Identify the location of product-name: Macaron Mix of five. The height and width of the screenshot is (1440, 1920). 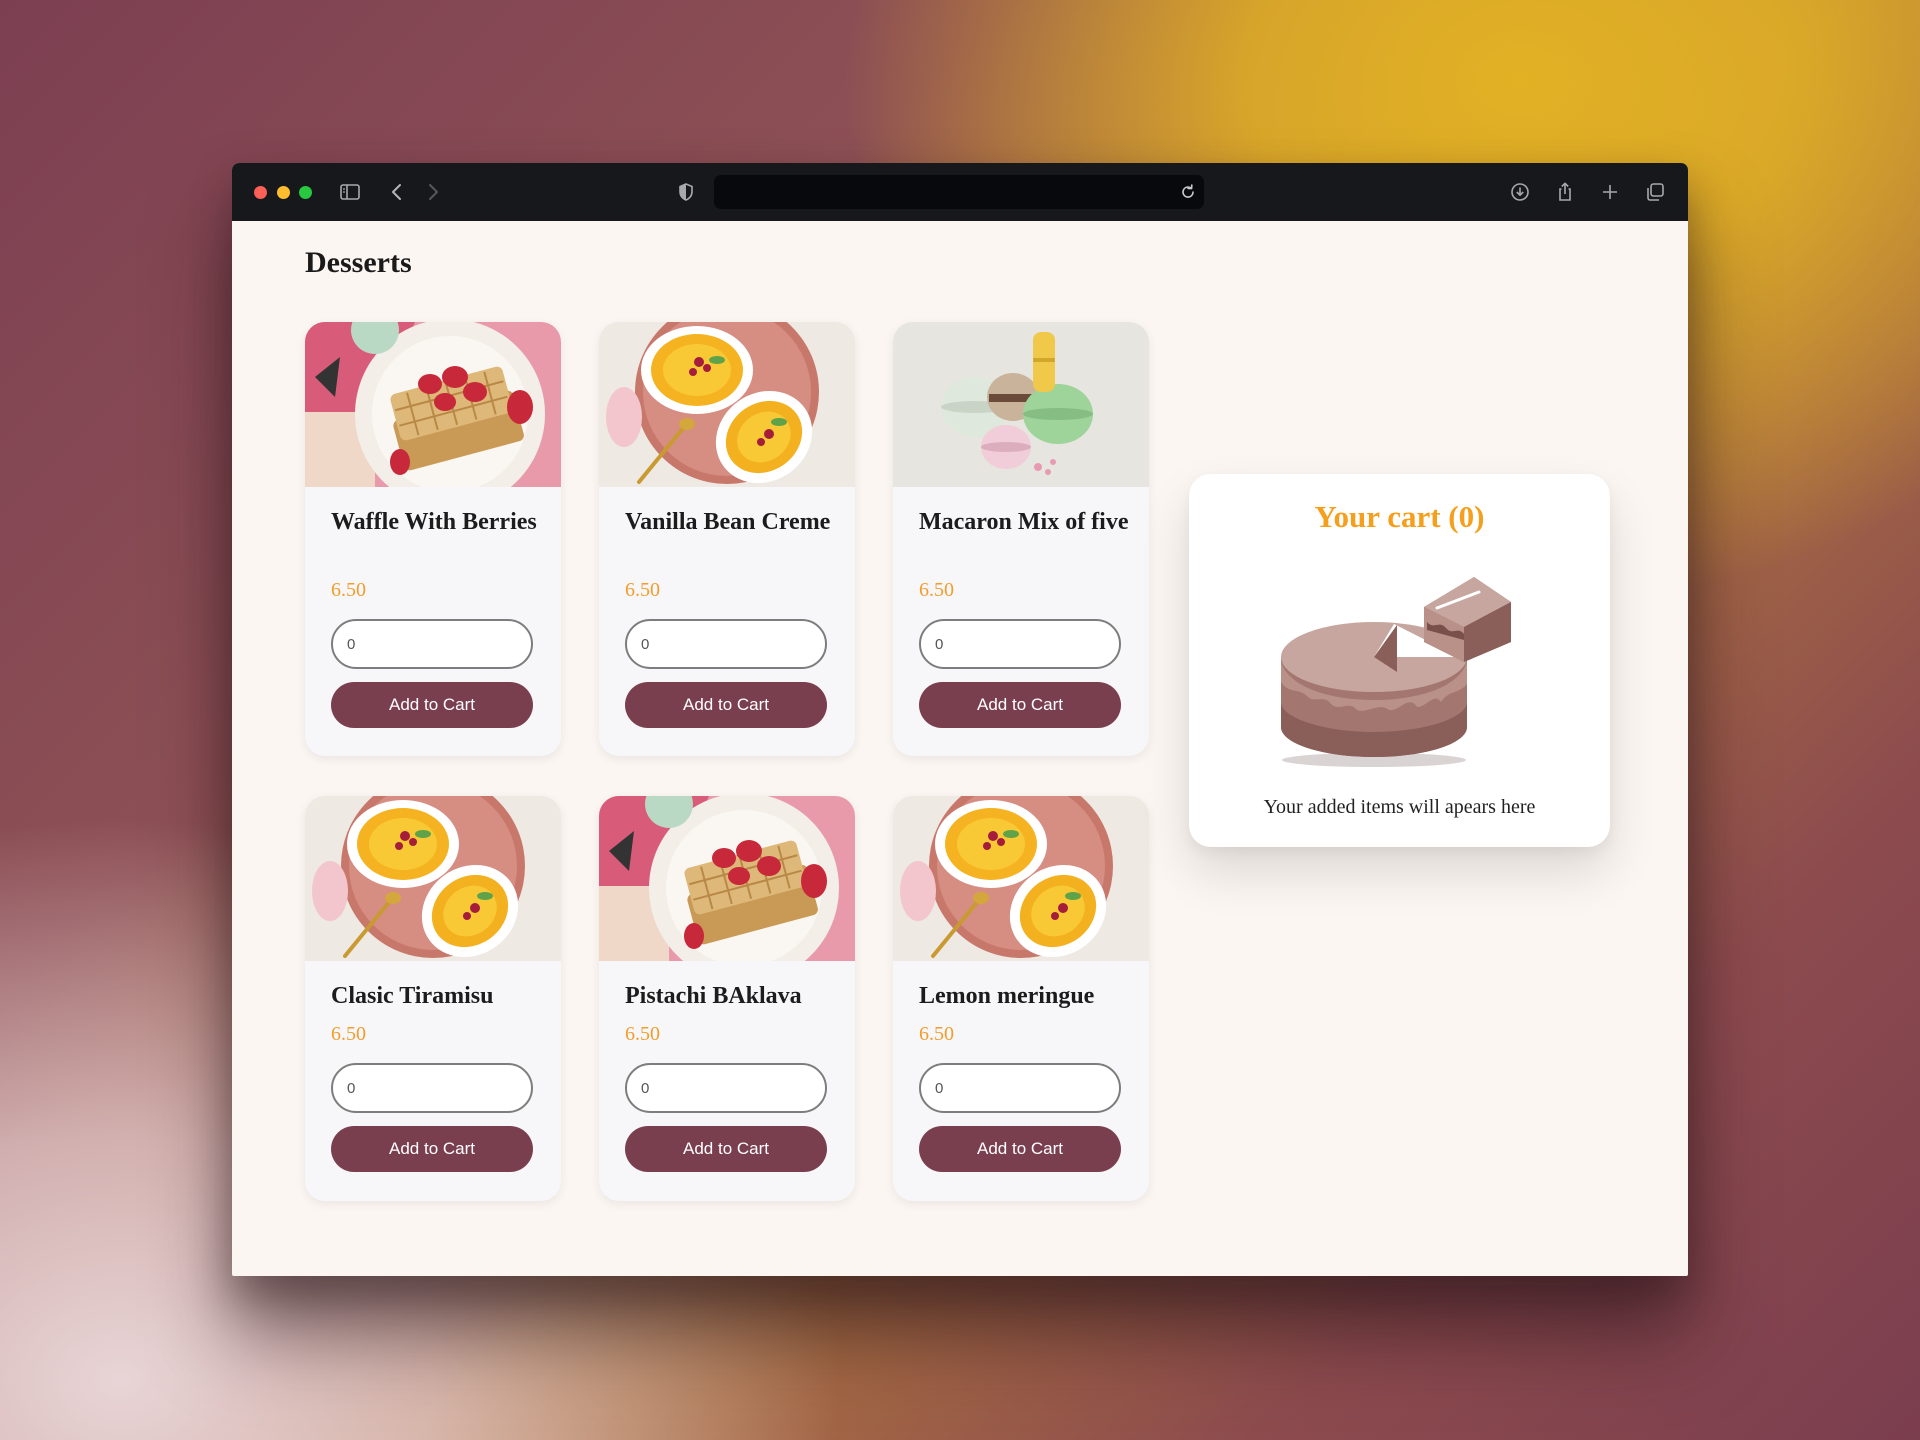
(1024, 522).